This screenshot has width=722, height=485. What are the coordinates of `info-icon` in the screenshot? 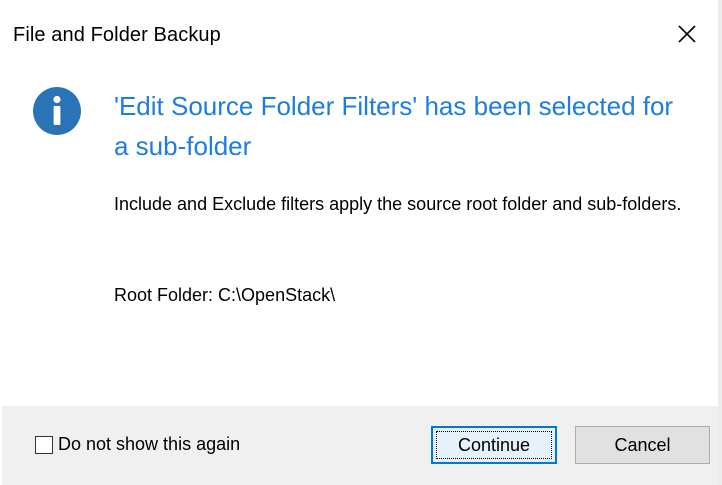 It's located at (57, 111).